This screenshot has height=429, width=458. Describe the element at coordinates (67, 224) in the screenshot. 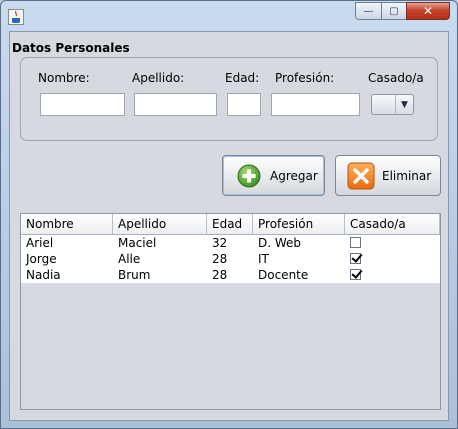

I see `column-header-nombre: Nombre` at that location.